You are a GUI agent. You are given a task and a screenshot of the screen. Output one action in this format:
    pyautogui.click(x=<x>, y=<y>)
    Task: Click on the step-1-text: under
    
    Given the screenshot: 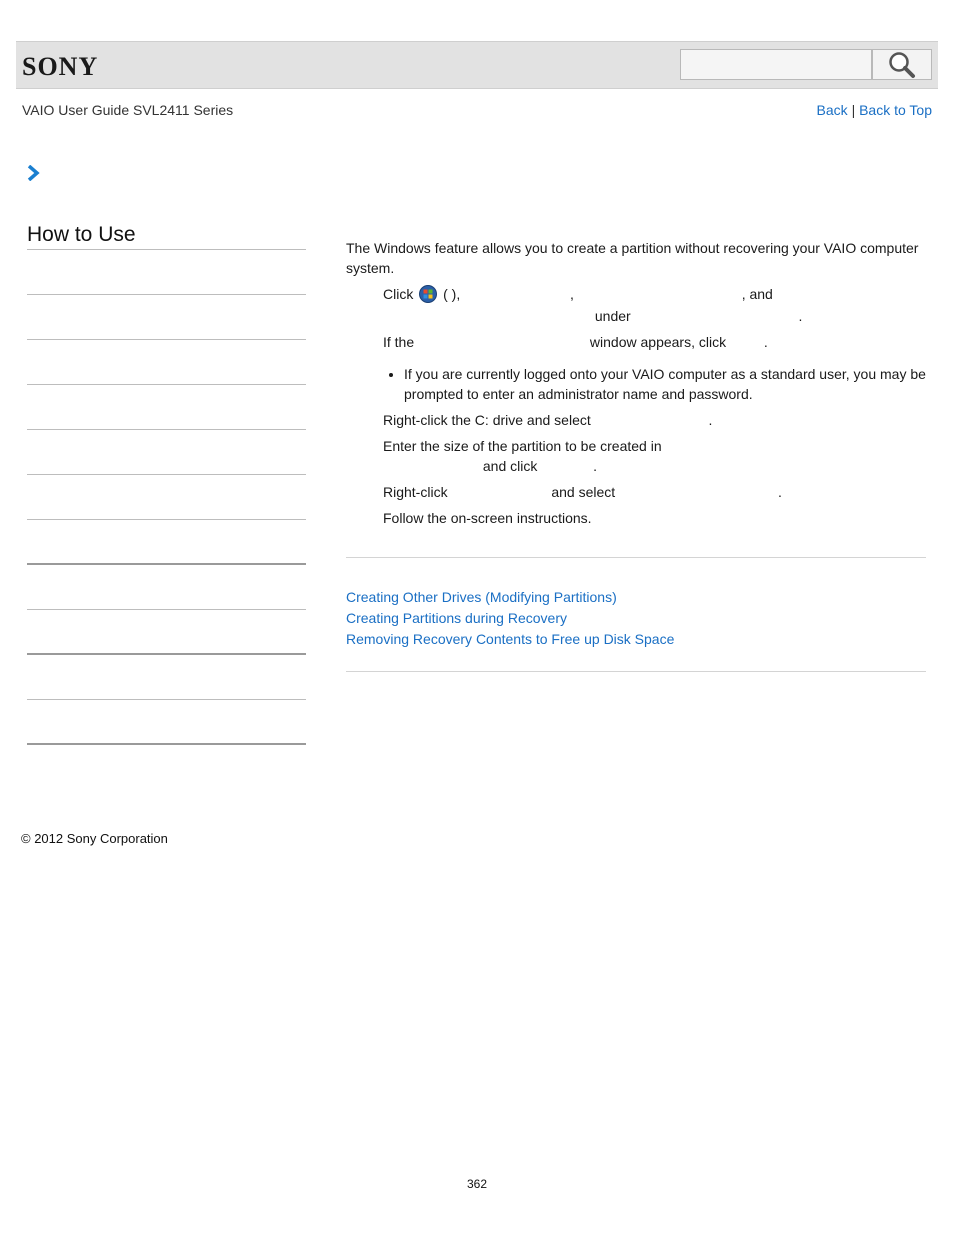 What is the action you would take?
    pyautogui.click(x=612, y=316)
    